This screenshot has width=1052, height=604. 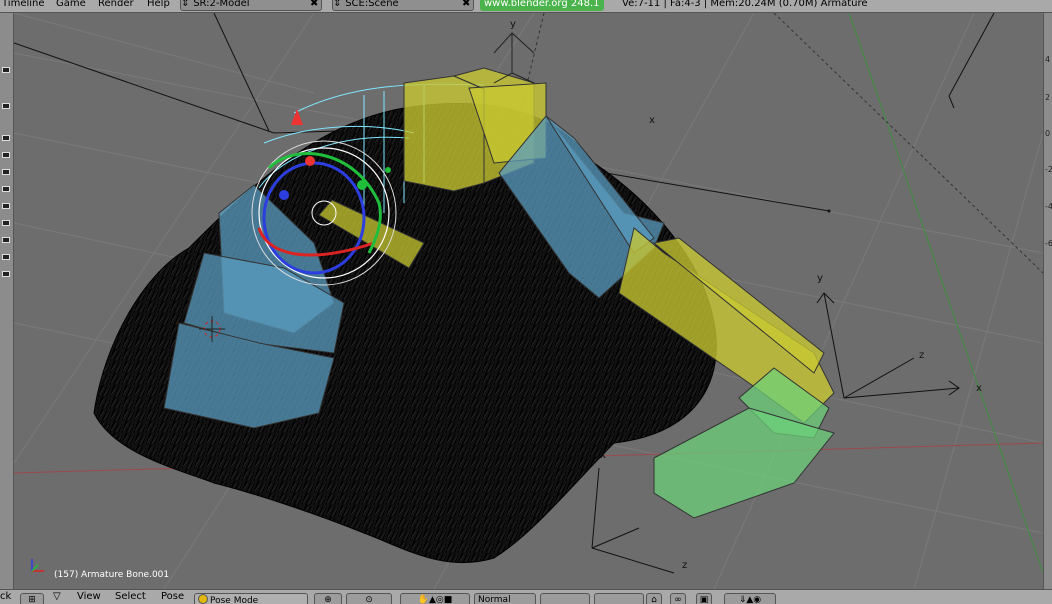 I want to click on axis-widget-right, so click(x=888, y=345).